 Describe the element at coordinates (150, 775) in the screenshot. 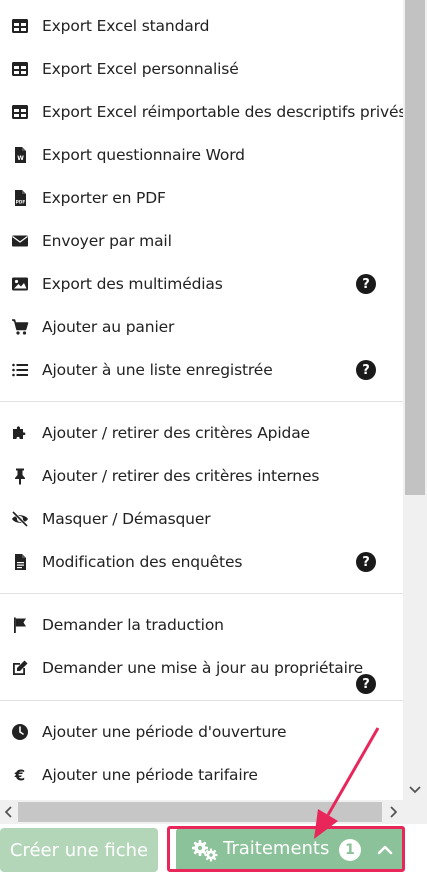

I see `menu-item-label: Ajouter une période tarifaire` at that location.